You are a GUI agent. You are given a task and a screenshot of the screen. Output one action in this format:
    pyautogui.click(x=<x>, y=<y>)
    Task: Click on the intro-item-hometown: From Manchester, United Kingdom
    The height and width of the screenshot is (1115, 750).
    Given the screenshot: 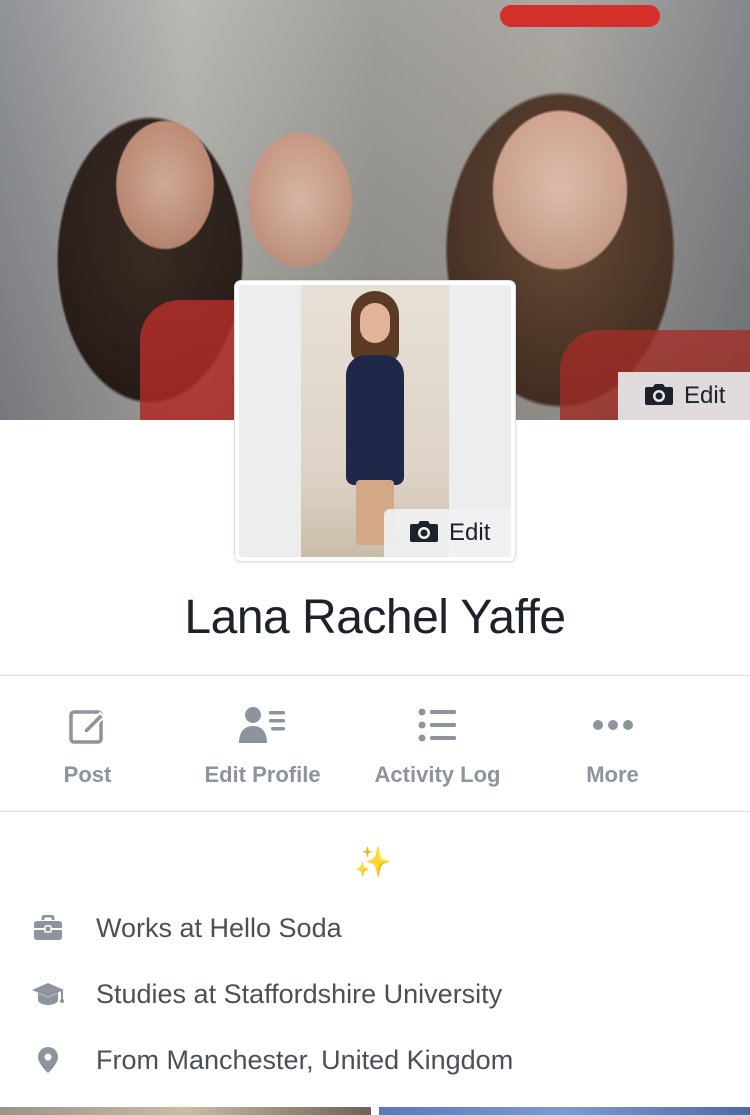 What is the action you would take?
    pyautogui.click(x=375, y=1060)
    